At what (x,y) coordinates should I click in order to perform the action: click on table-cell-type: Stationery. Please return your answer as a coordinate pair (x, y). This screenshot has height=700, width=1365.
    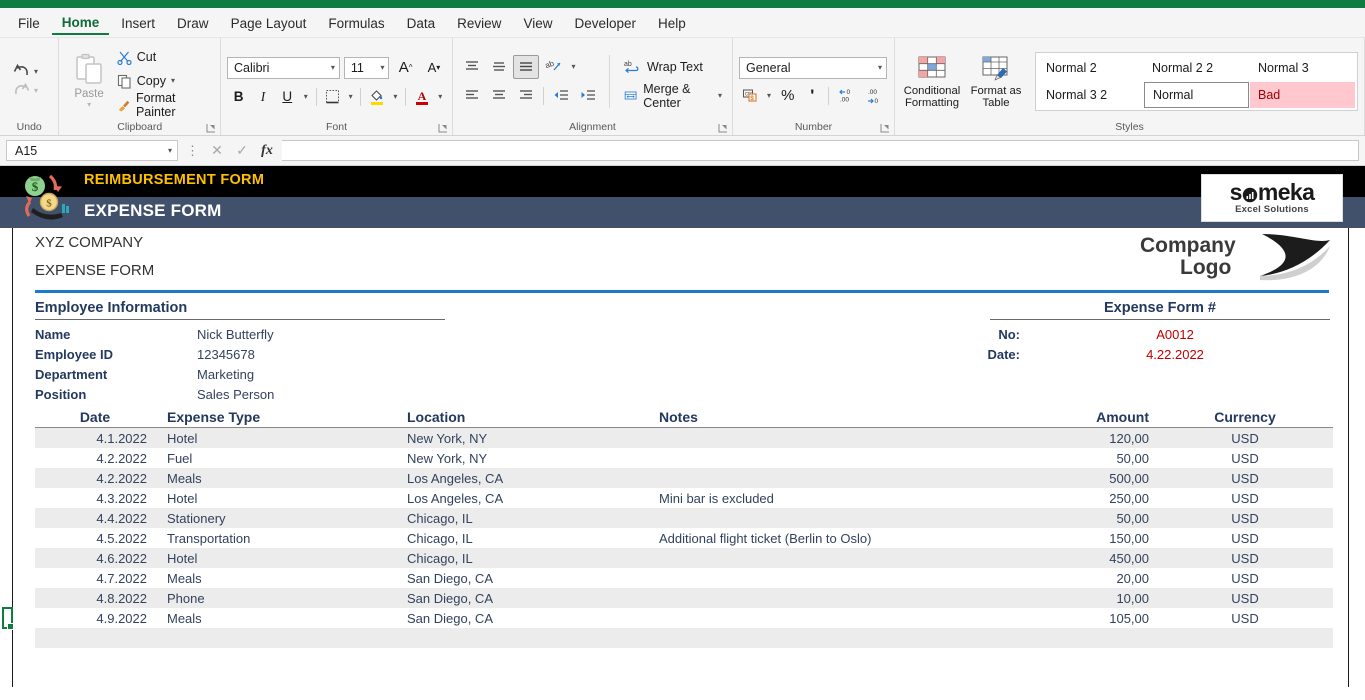
    Looking at the image, I should click on (281, 518).